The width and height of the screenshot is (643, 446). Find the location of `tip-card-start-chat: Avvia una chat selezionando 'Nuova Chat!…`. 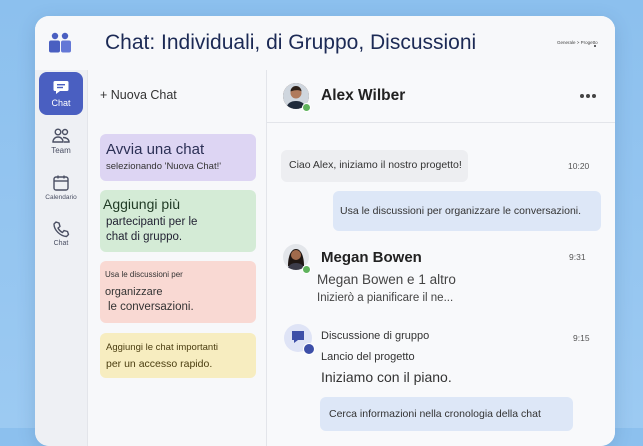

tip-card-start-chat: Avvia una chat selezionando 'Nuova Chat!… is located at coordinates (178, 157).